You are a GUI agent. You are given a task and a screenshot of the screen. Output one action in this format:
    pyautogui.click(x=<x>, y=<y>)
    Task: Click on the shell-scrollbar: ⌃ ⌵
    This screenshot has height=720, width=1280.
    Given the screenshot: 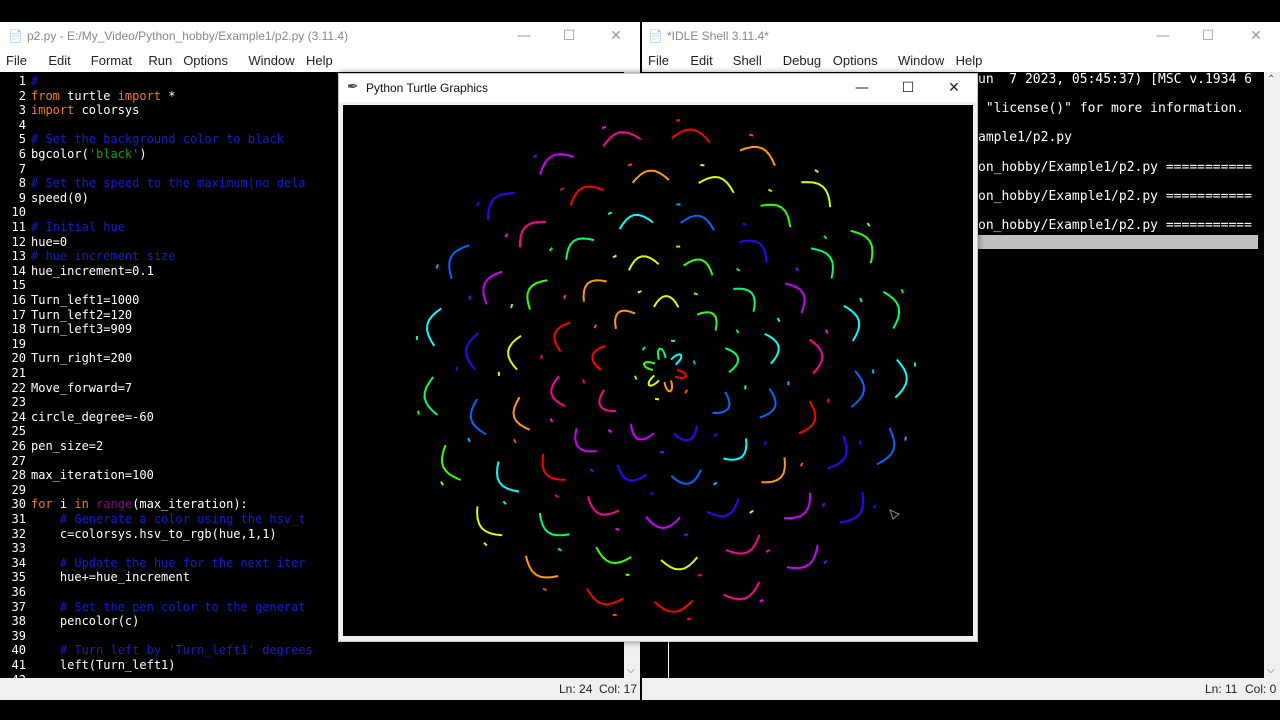 What is the action you would take?
    pyautogui.click(x=1272, y=375)
    